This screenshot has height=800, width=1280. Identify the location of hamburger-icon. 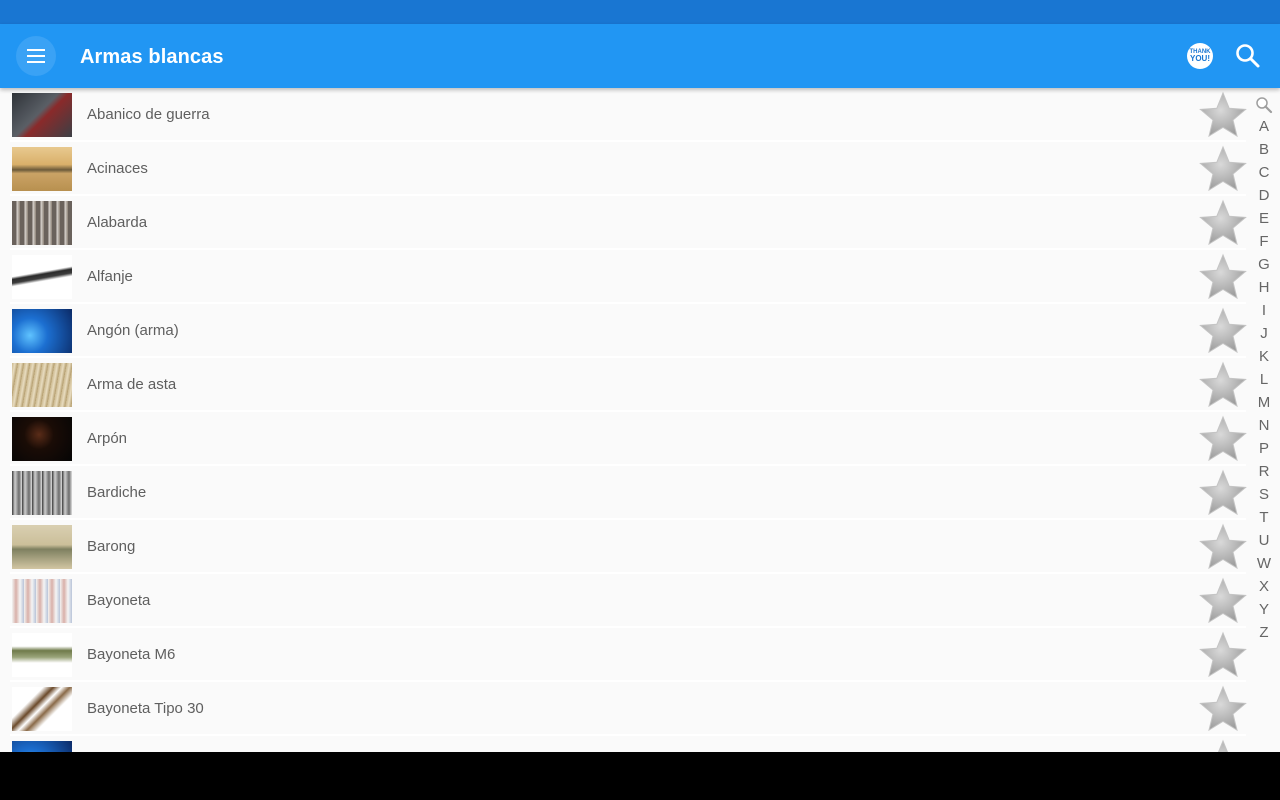
(36, 56).